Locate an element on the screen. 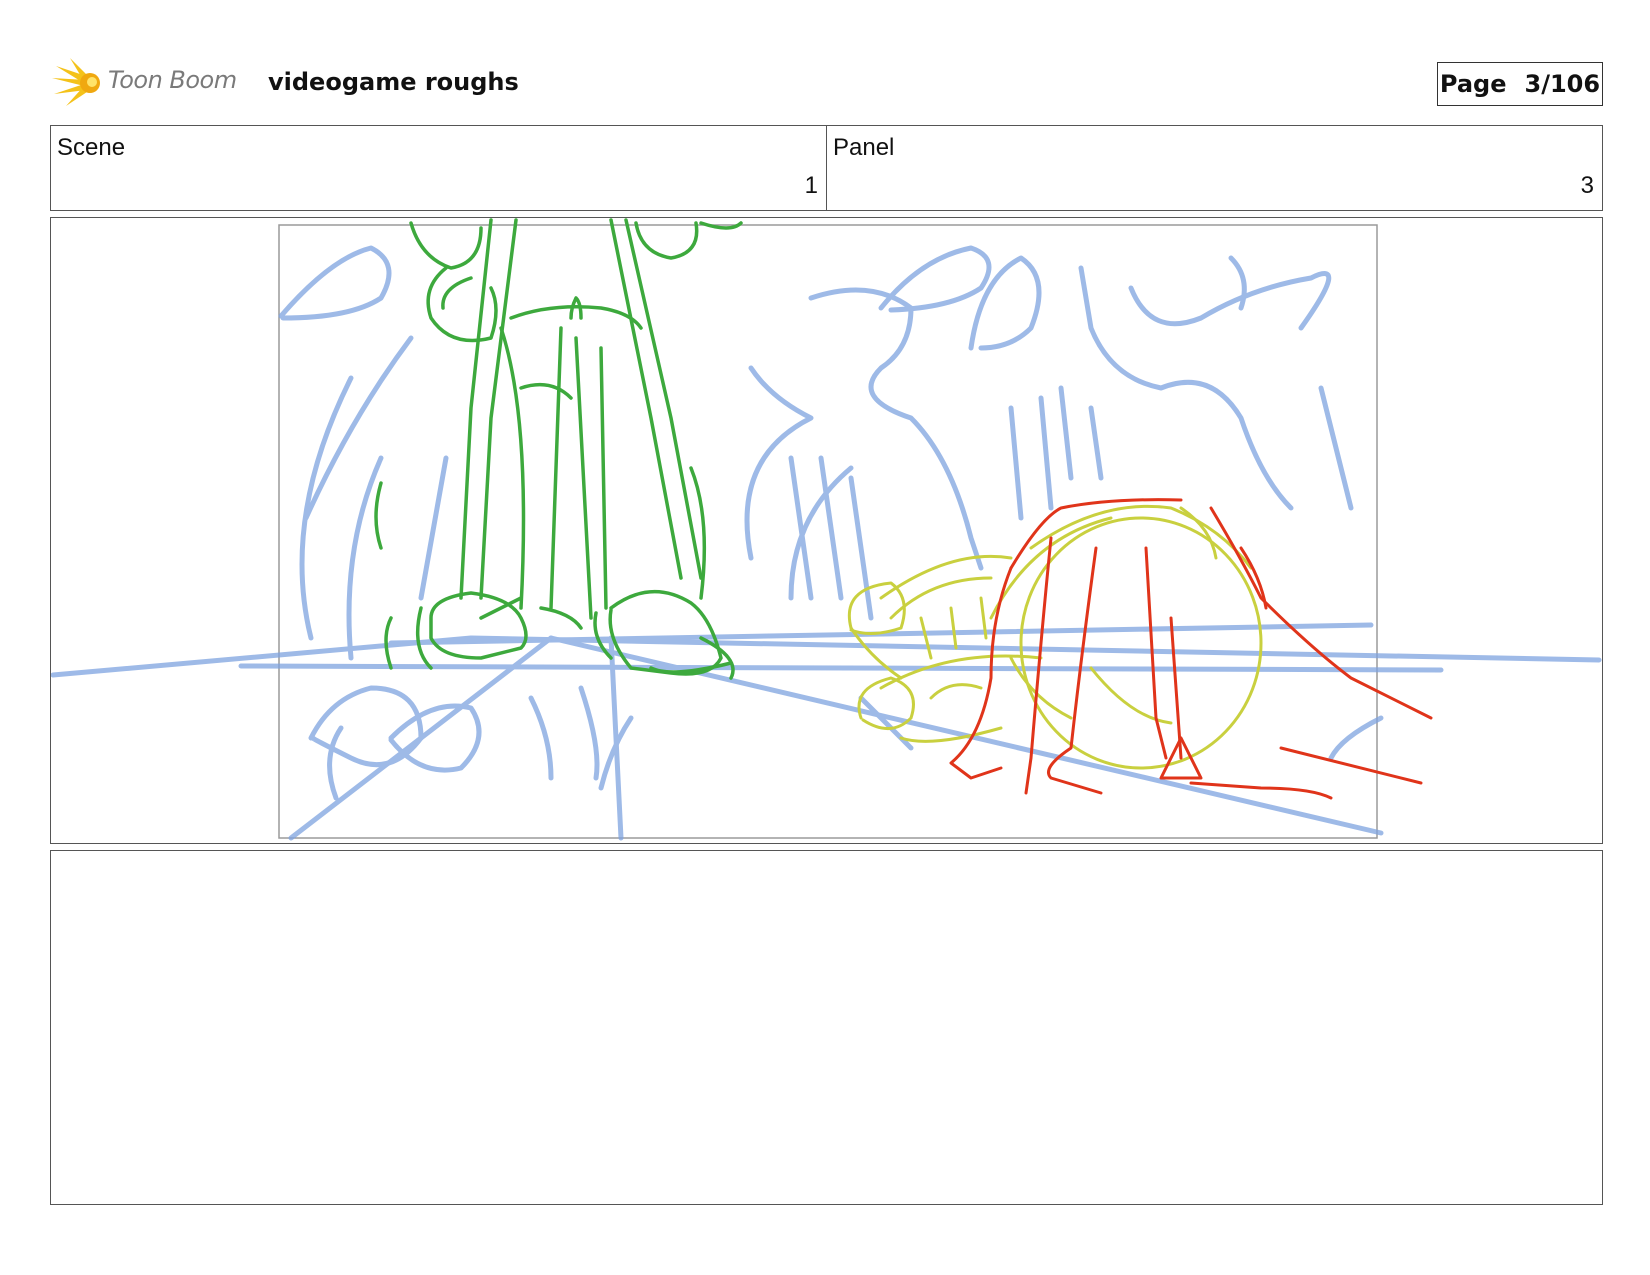  page-indicator: Page 3/106 is located at coordinates (1520, 84).